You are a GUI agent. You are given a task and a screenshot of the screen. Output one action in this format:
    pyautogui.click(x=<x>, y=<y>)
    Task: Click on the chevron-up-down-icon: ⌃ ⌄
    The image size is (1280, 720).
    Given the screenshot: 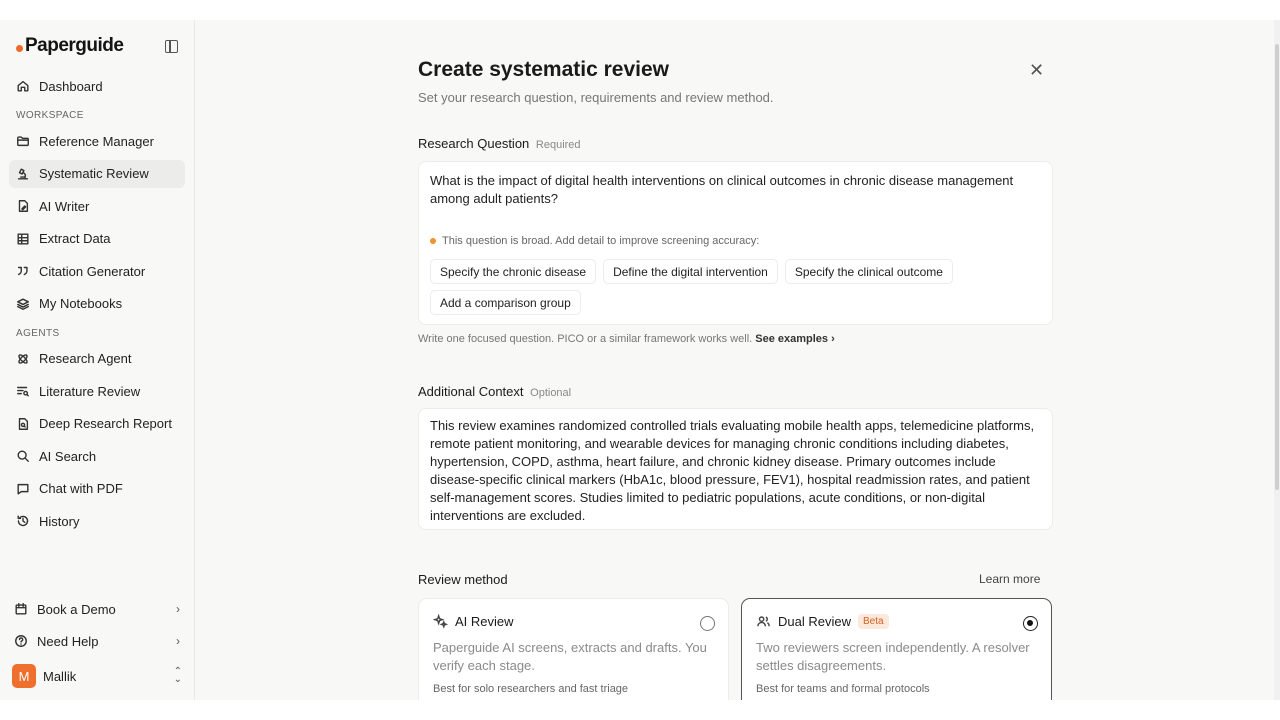 What is the action you would take?
    pyautogui.click(x=177, y=675)
    